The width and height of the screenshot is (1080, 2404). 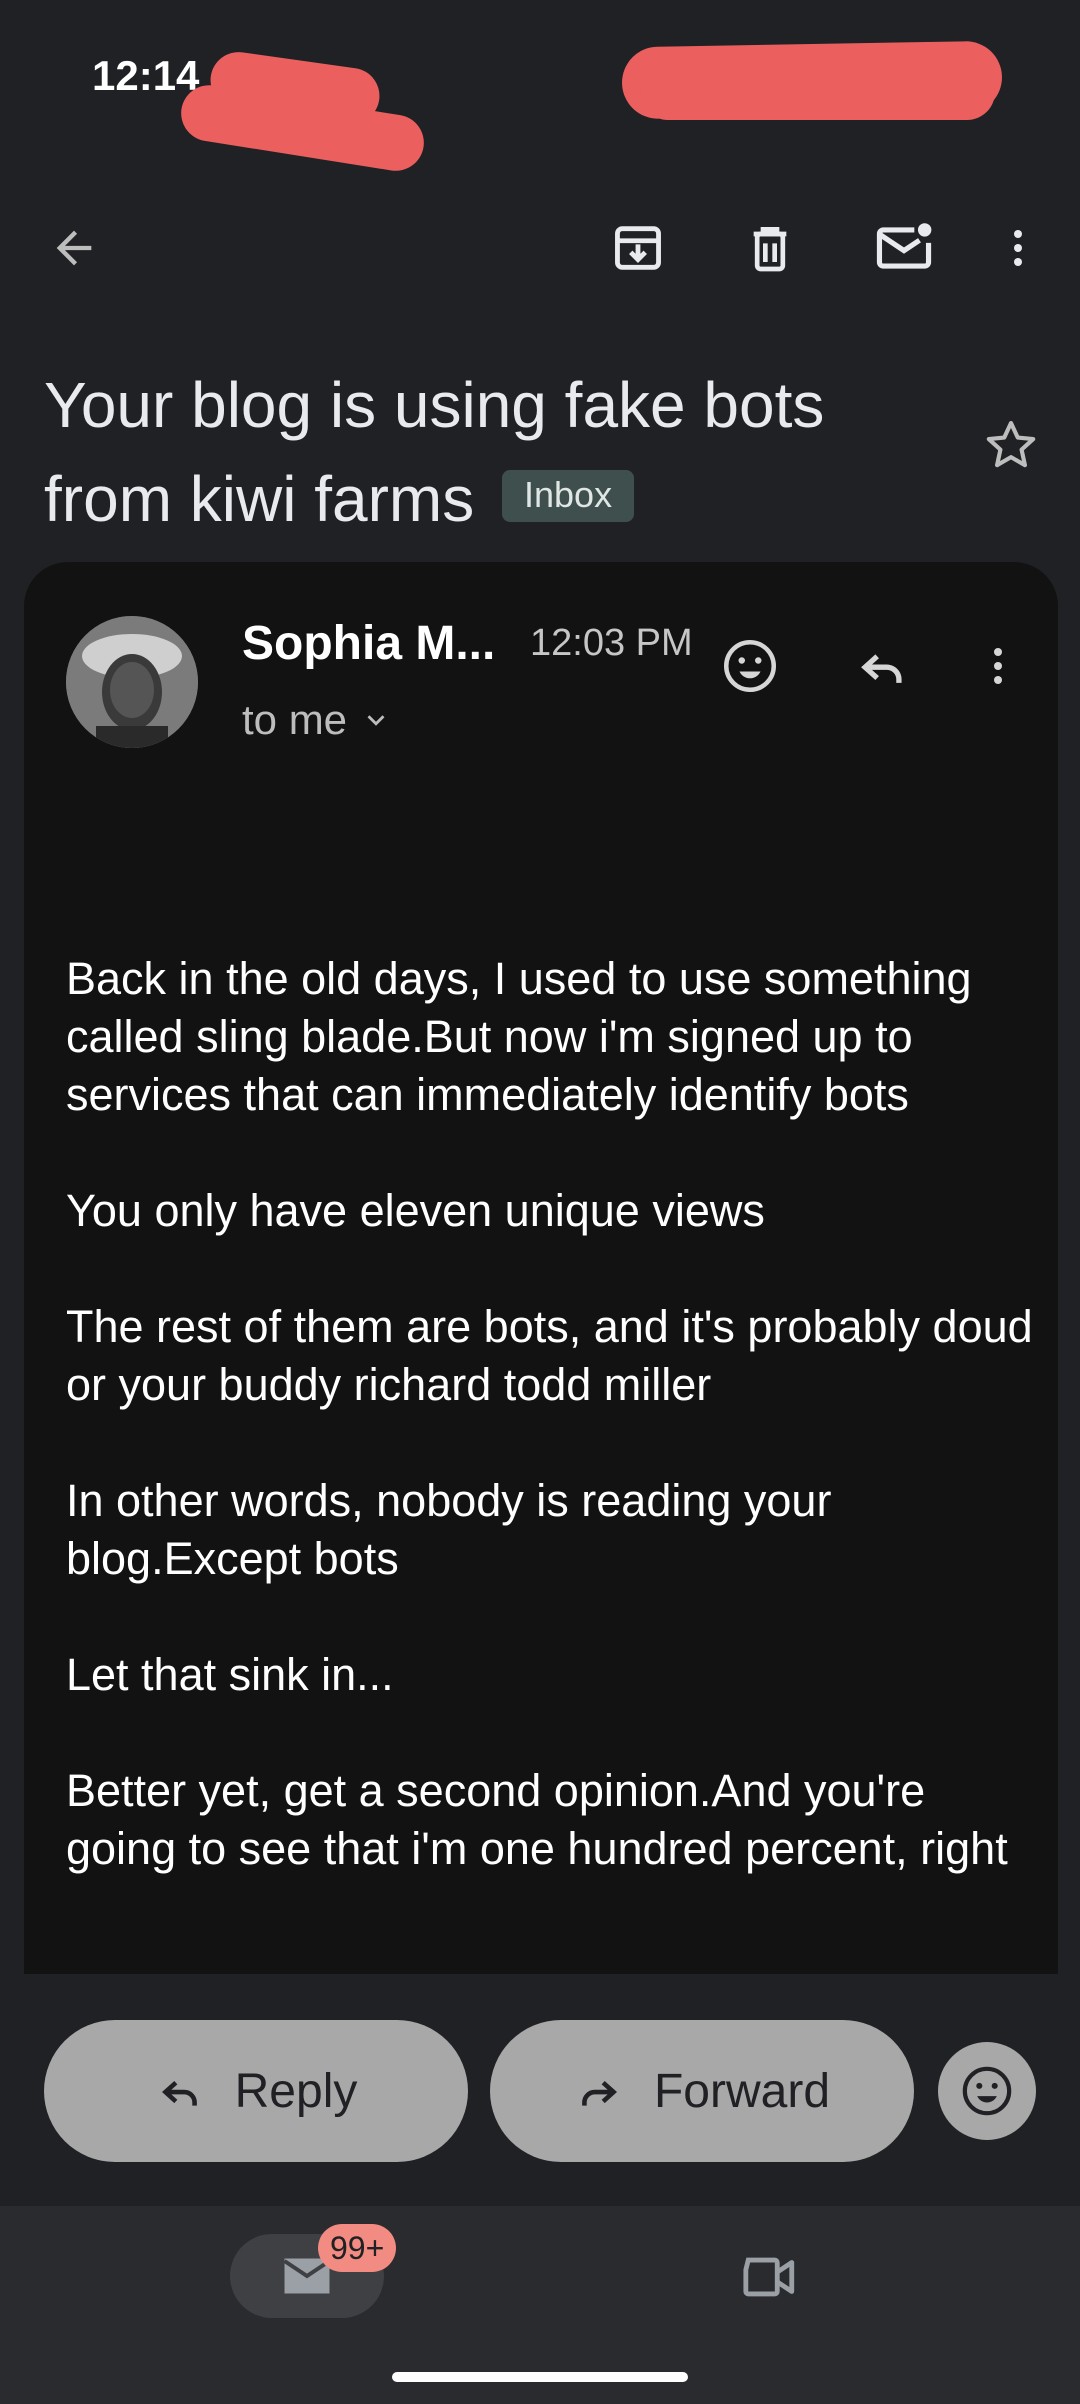 I want to click on back-button, so click(x=74, y=248).